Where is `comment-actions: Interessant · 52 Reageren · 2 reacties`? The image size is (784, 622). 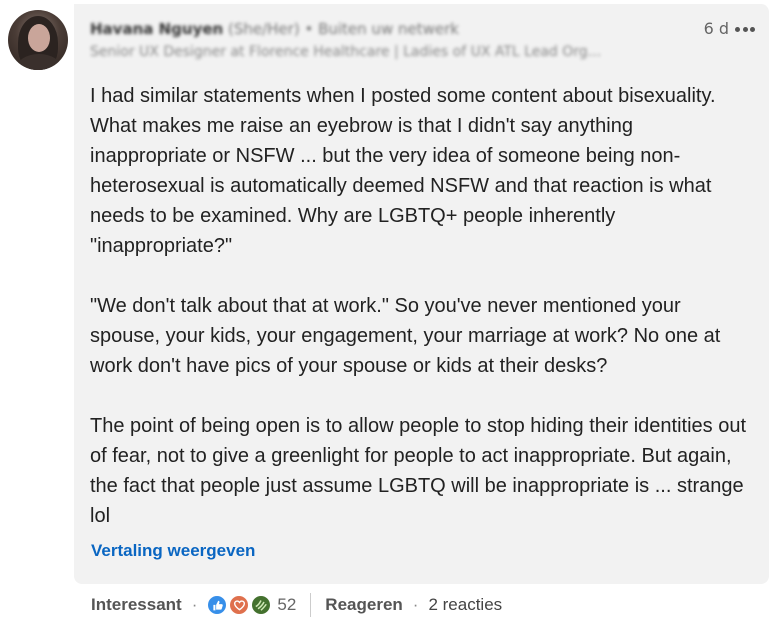 comment-actions: Interessant · 52 Reageren · 2 reacties is located at coordinates (296, 605).